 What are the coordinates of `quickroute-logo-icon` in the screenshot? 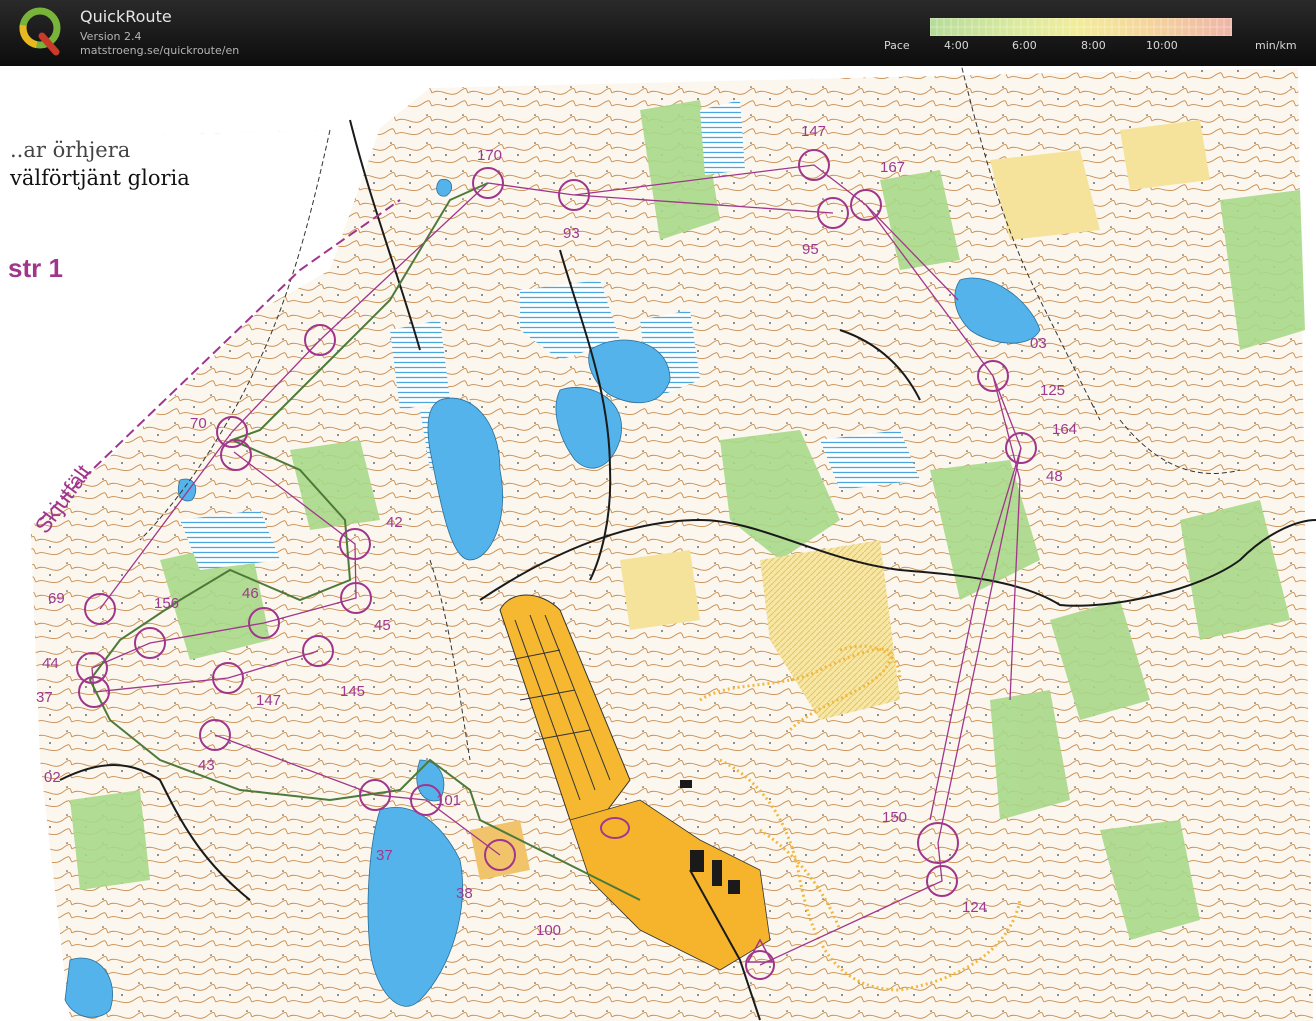 It's located at (40, 31).